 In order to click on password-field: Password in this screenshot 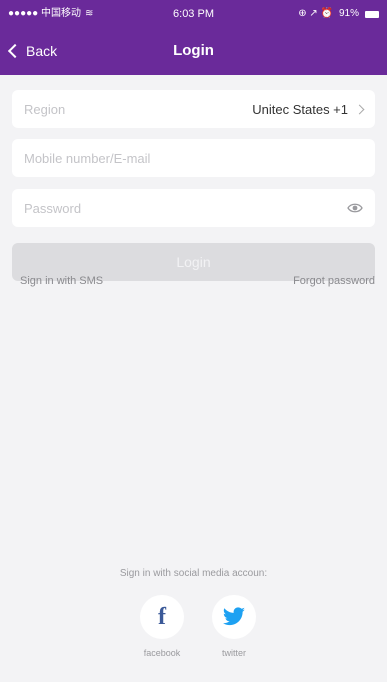, I will do `click(193, 208)`.